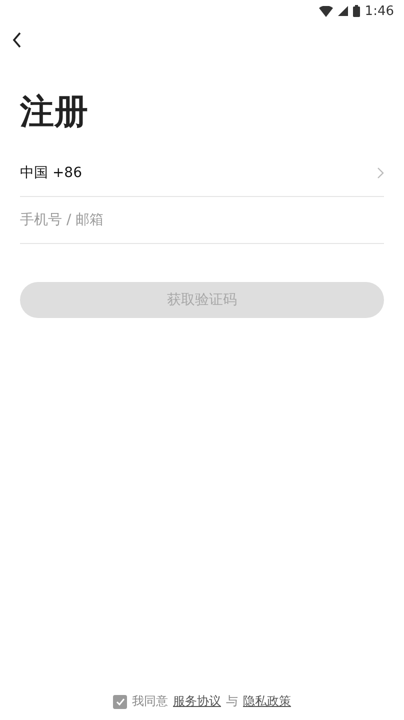  What do you see at coordinates (343, 11) in the screenshot?
I see `signal-icon` at bounding box center [343, 11].